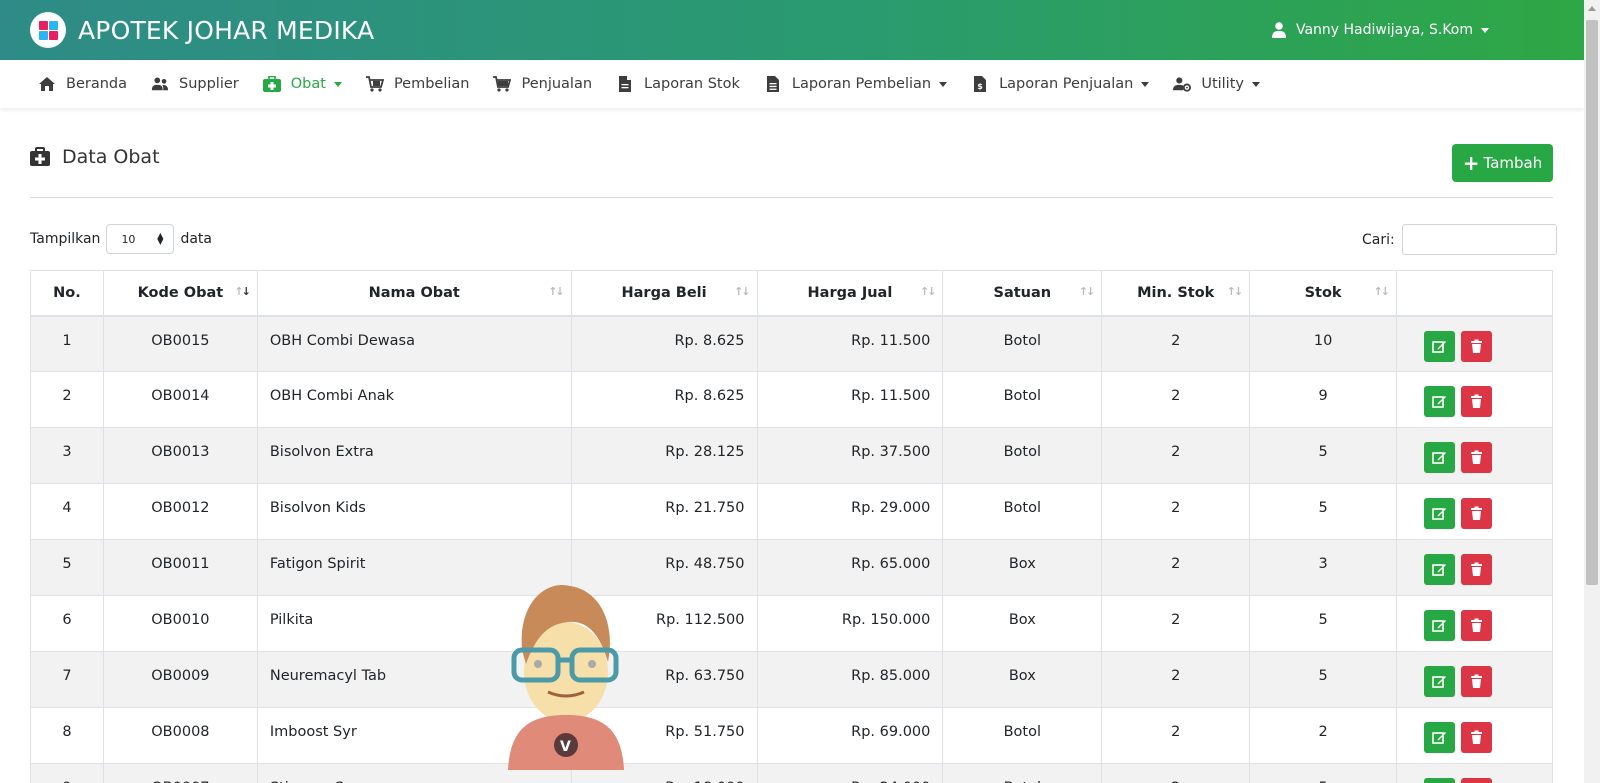 This screenshot has height=783, width=1600. Describe the element at coordinates (271, 84) in the screenshot. I see `medkit-icon` at that location.